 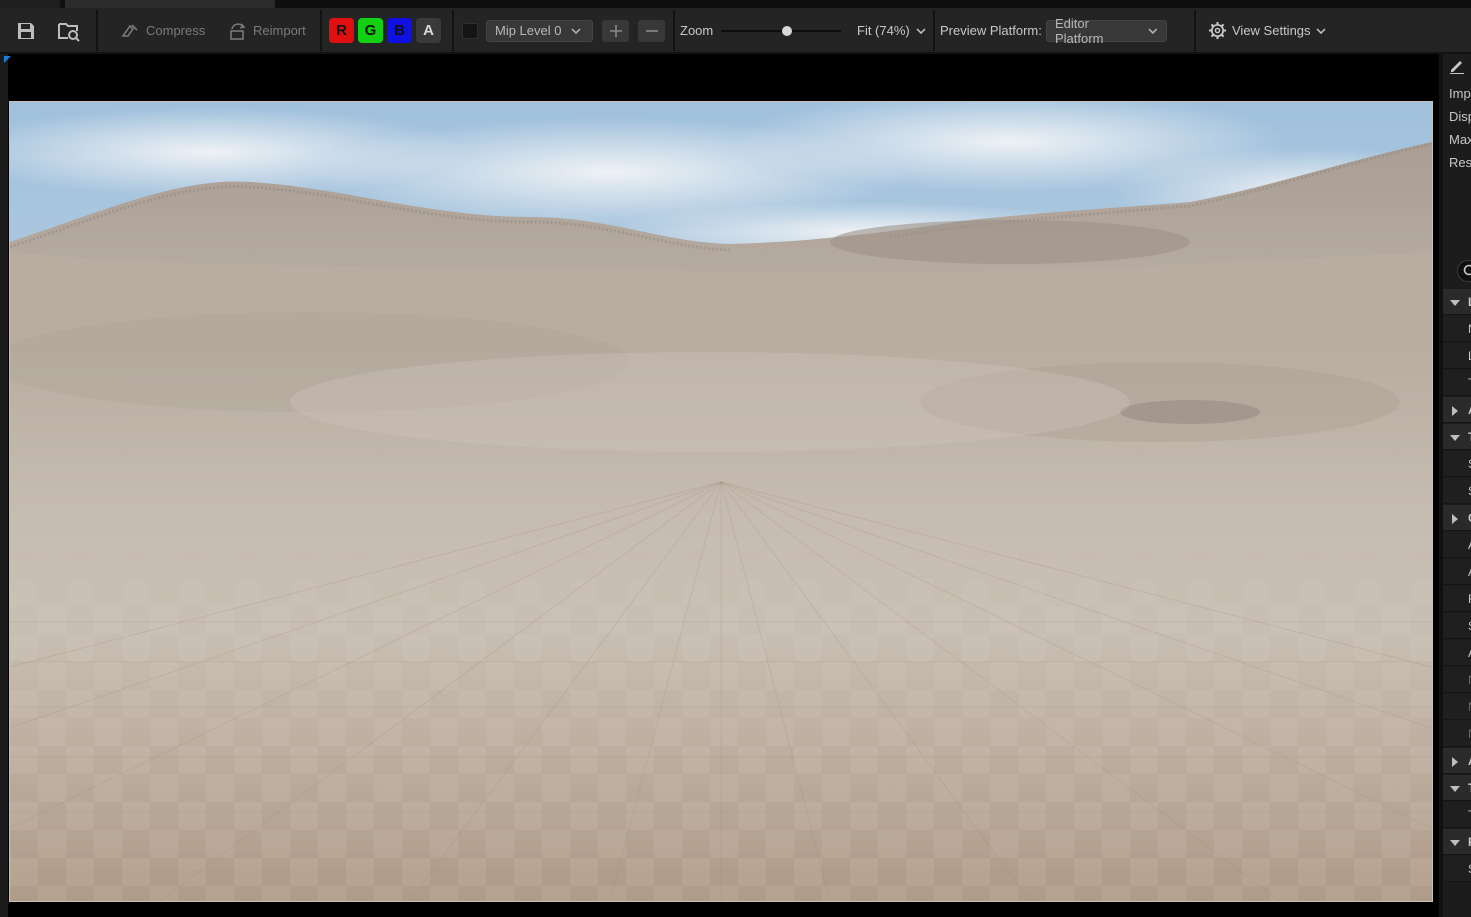 I want to click on edit-pencil-icon, so click(x=1457, y=66).